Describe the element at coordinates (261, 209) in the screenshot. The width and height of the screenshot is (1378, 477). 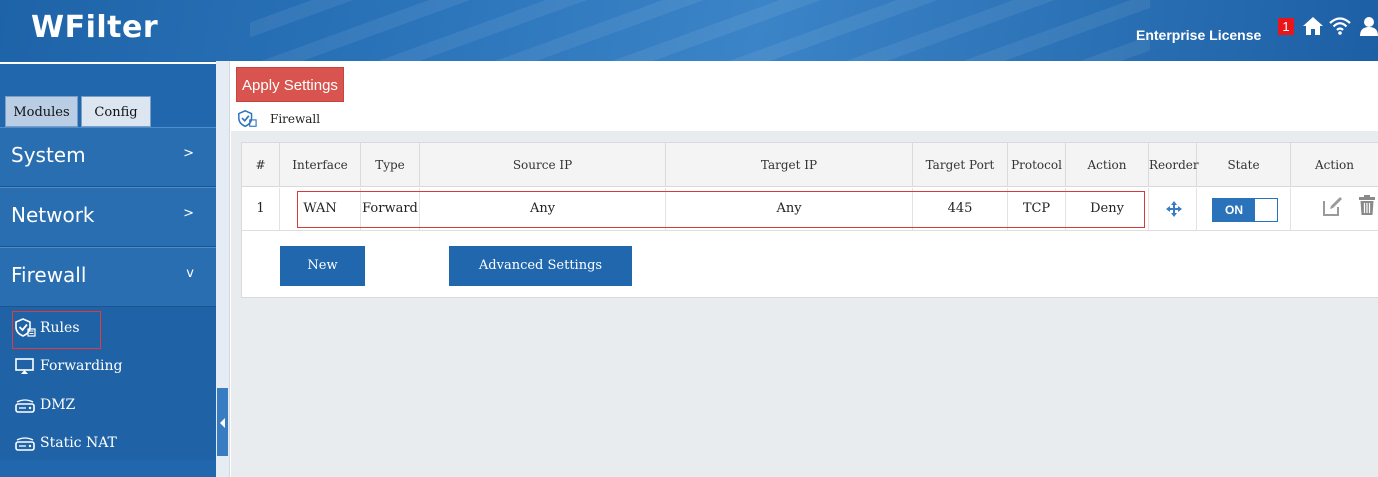
I see `cell-number: 1` at that location.